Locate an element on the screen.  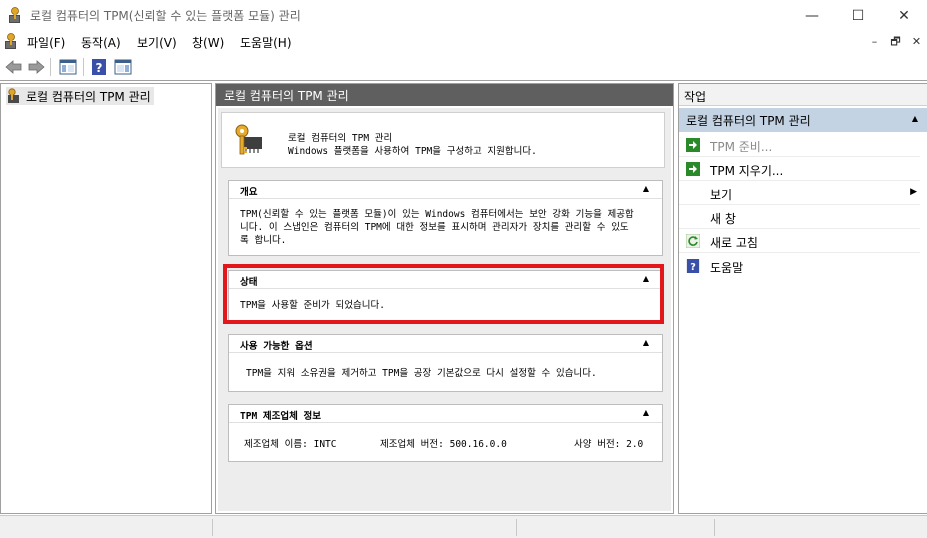
overview-section-header: 개요 ▲ is located at coordinates (445, 190).